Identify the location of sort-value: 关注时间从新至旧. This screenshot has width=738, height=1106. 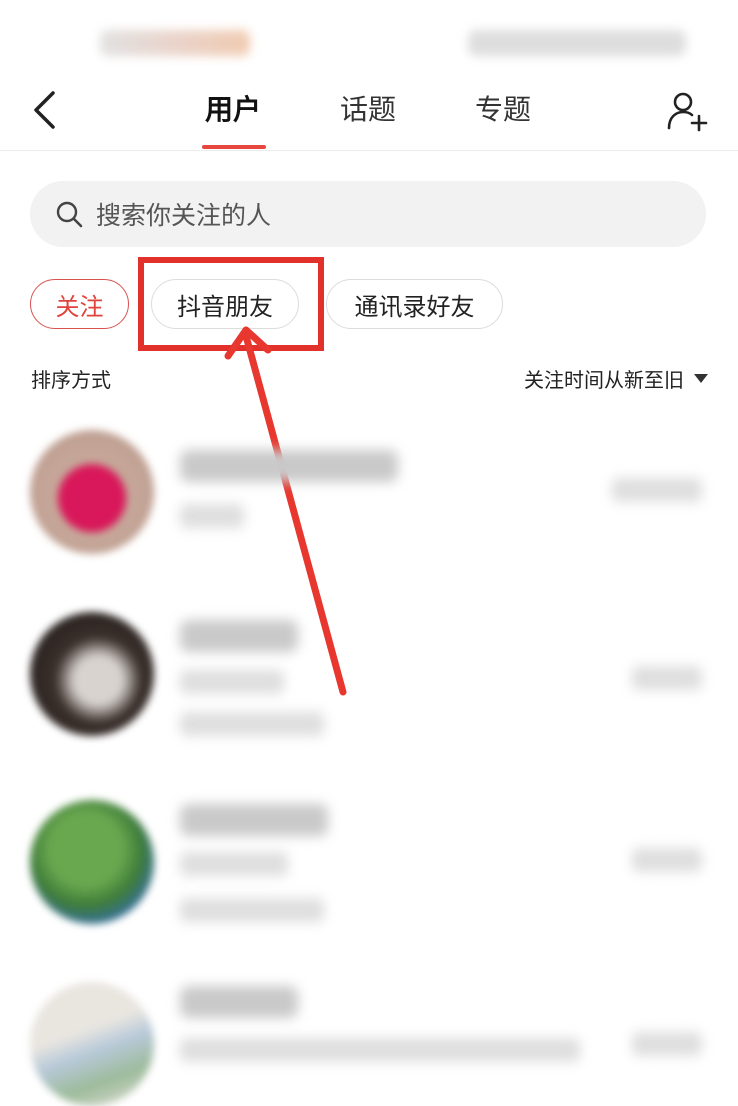
(604, 380).